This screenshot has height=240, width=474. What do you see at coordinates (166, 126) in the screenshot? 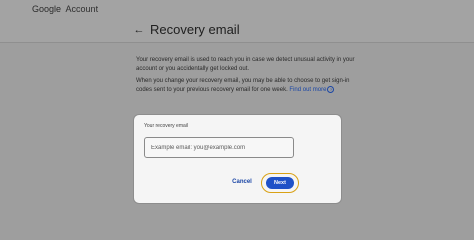
I see `recovery-email-label: Your recovery email` at bounding box center [166, 126].